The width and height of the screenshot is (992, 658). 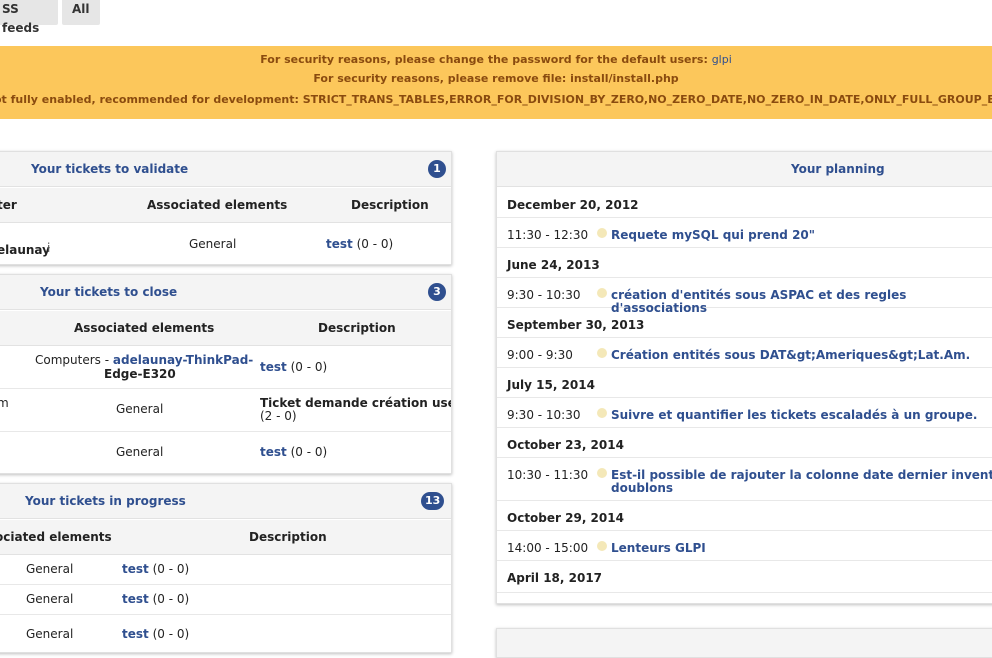 I want to click on computer-link-cont: Edge-E320, so click(x=140, y=374).